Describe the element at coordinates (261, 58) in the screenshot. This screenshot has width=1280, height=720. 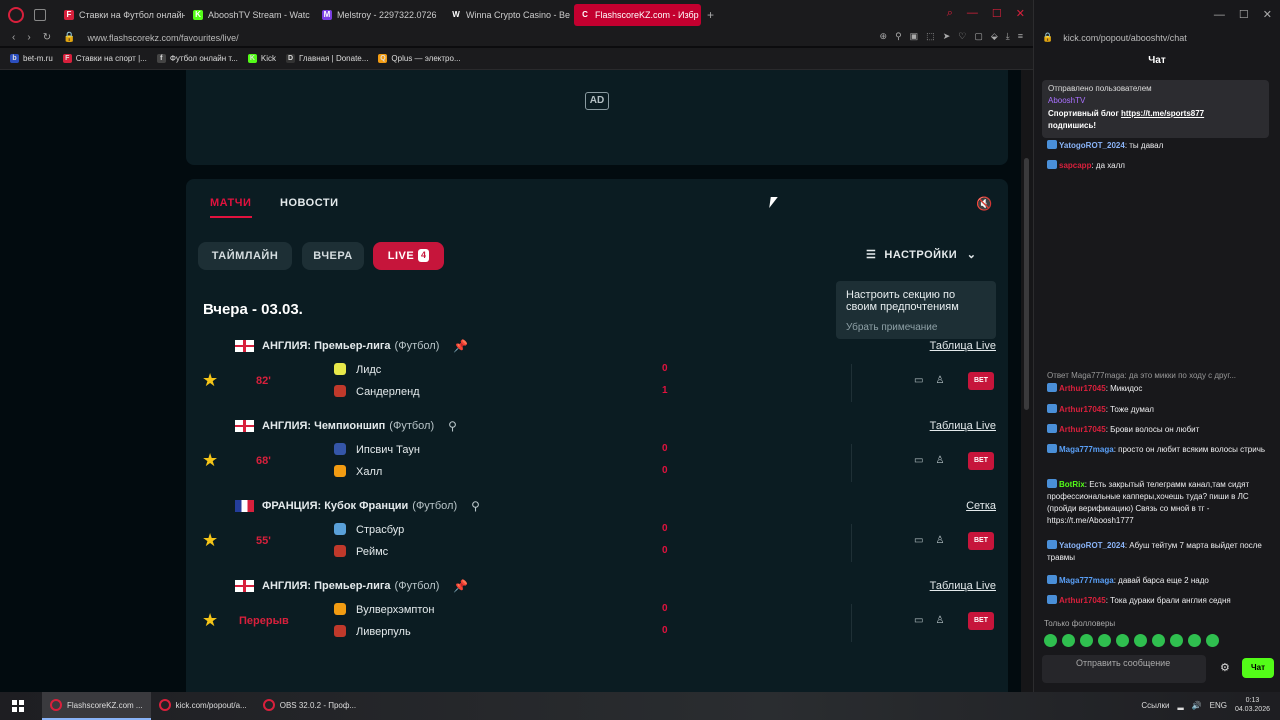
I see `bookmark-item: K Kick` at that location.